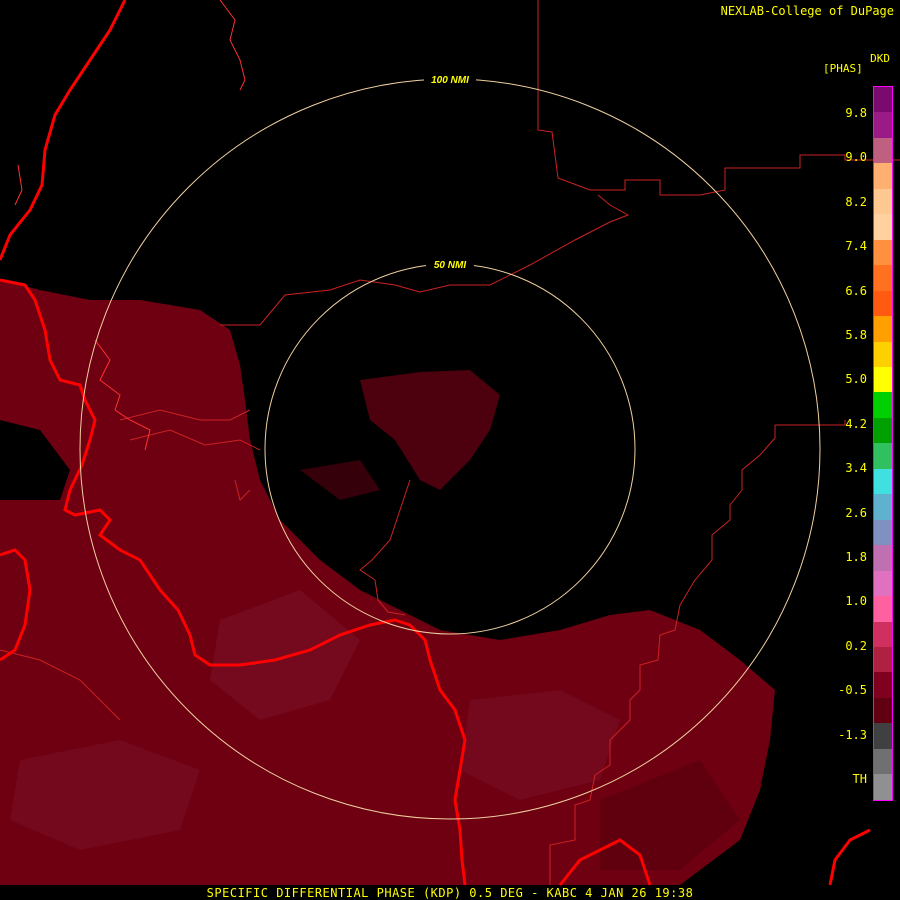 This screenshot has height=900, width=900. Describe the element at coordinates (856, 335) in the screenshot. I see `legend-label: 5.8` at that location.